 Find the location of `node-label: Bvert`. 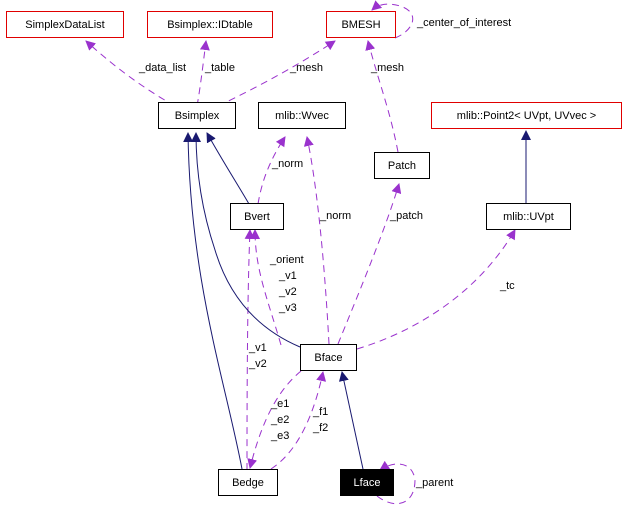

node-label: Bvert is located at coordinates (257, 216).